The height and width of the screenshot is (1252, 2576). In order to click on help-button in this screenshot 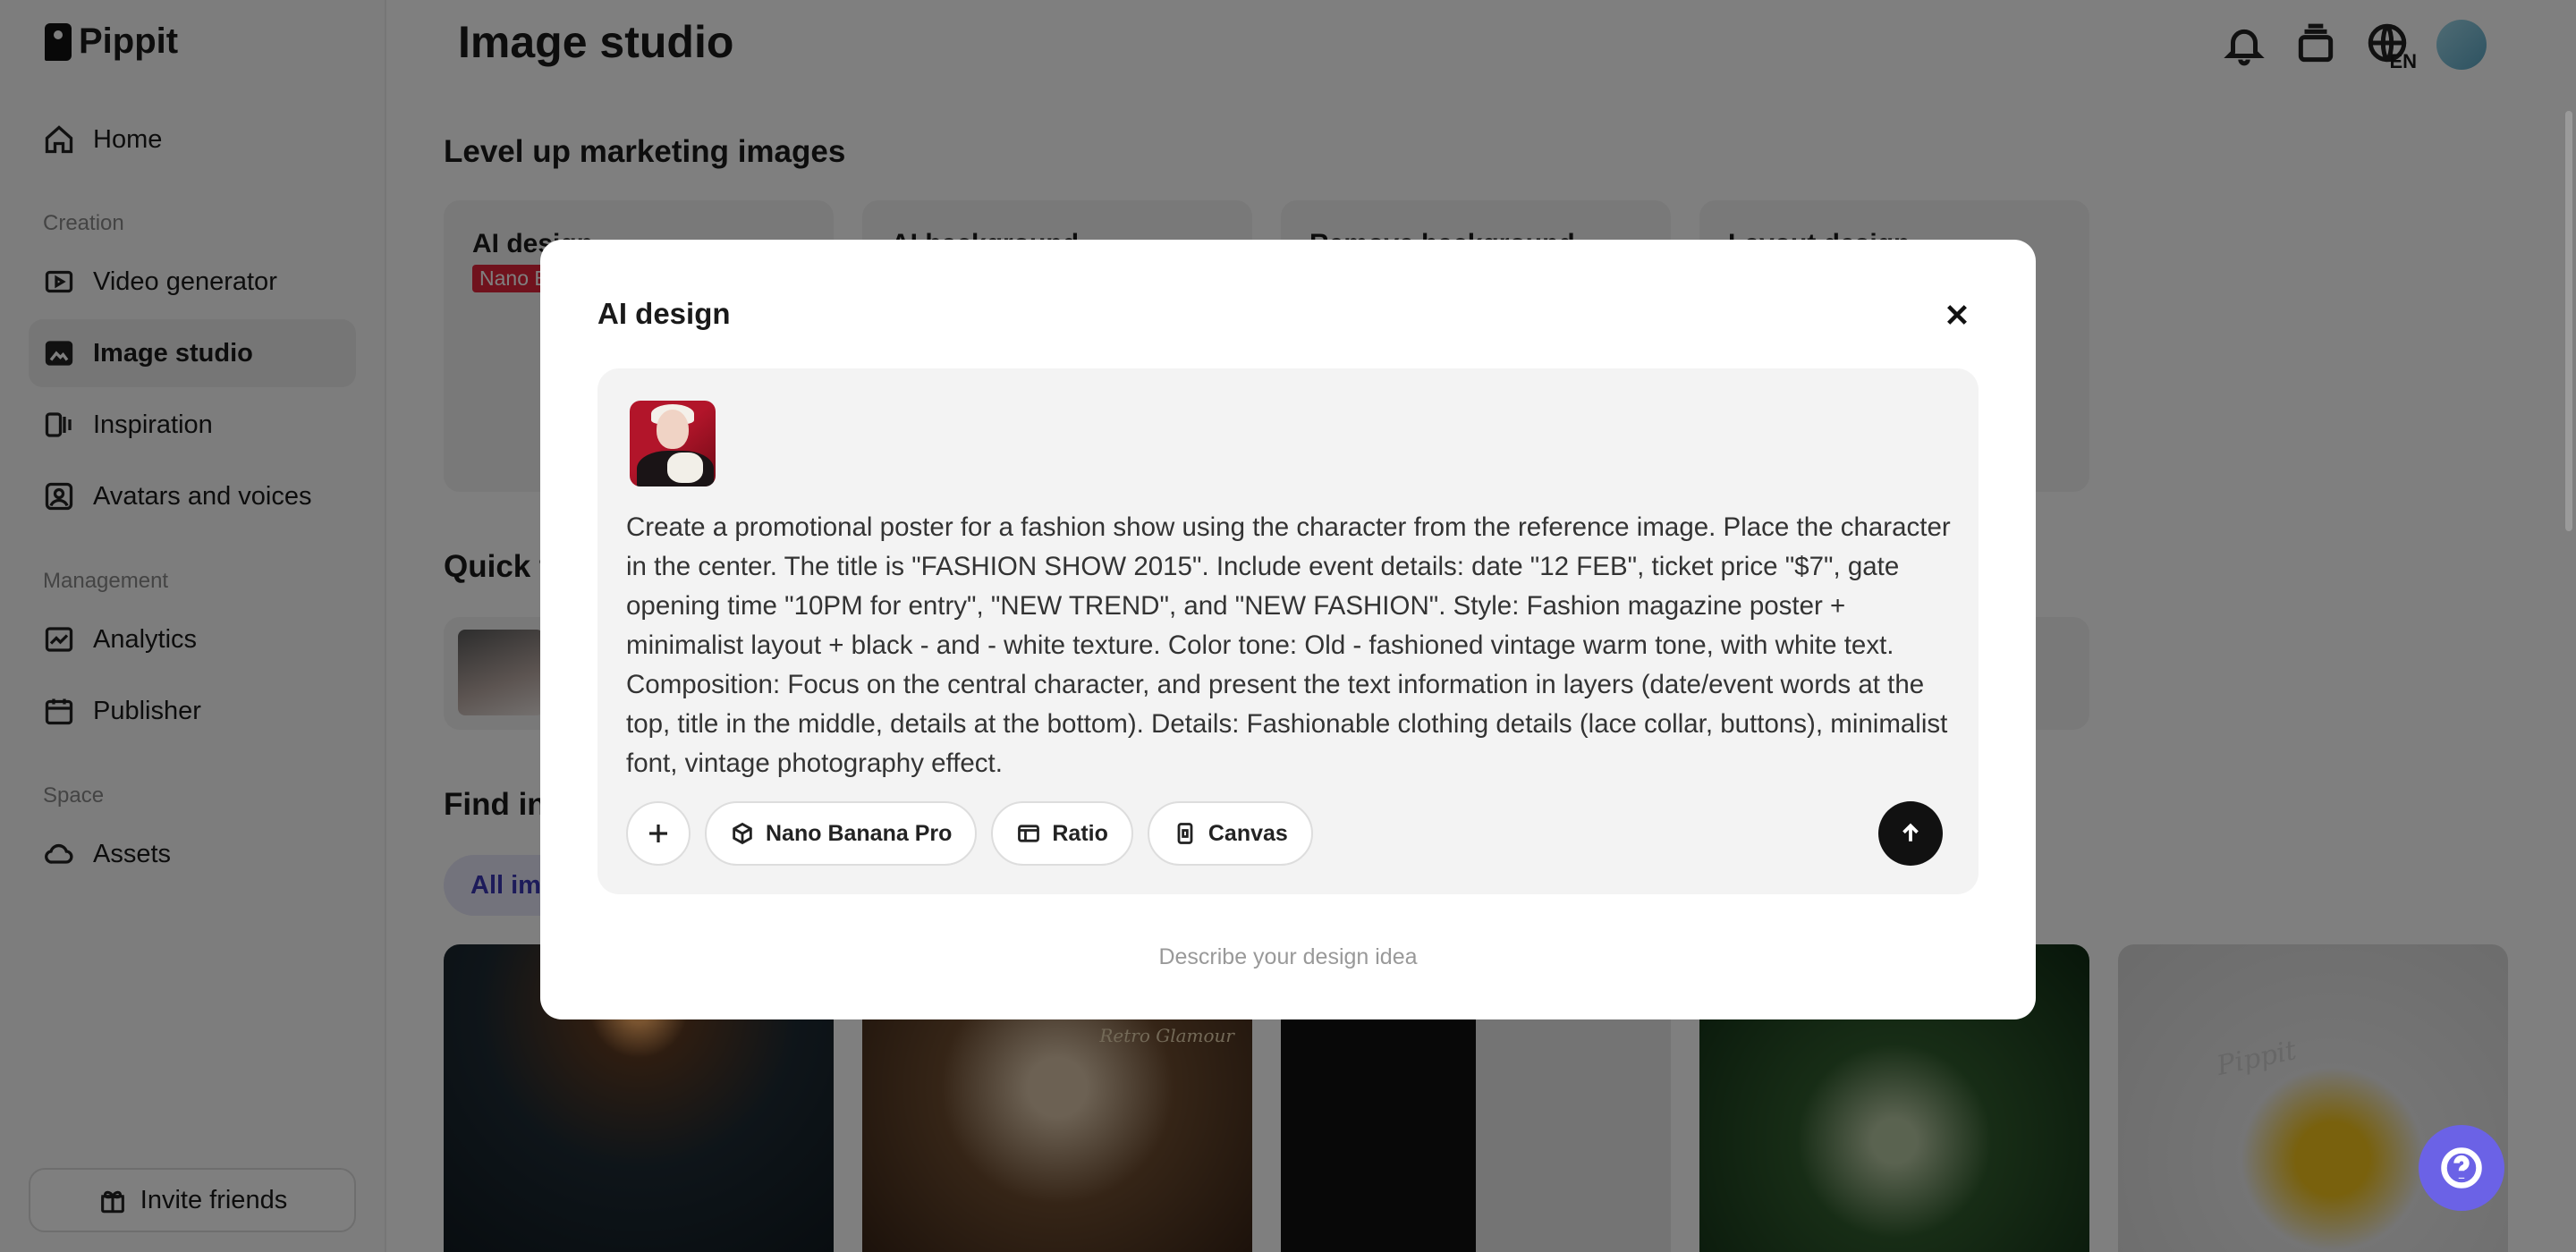, I will do `click(2461, 1168)`.